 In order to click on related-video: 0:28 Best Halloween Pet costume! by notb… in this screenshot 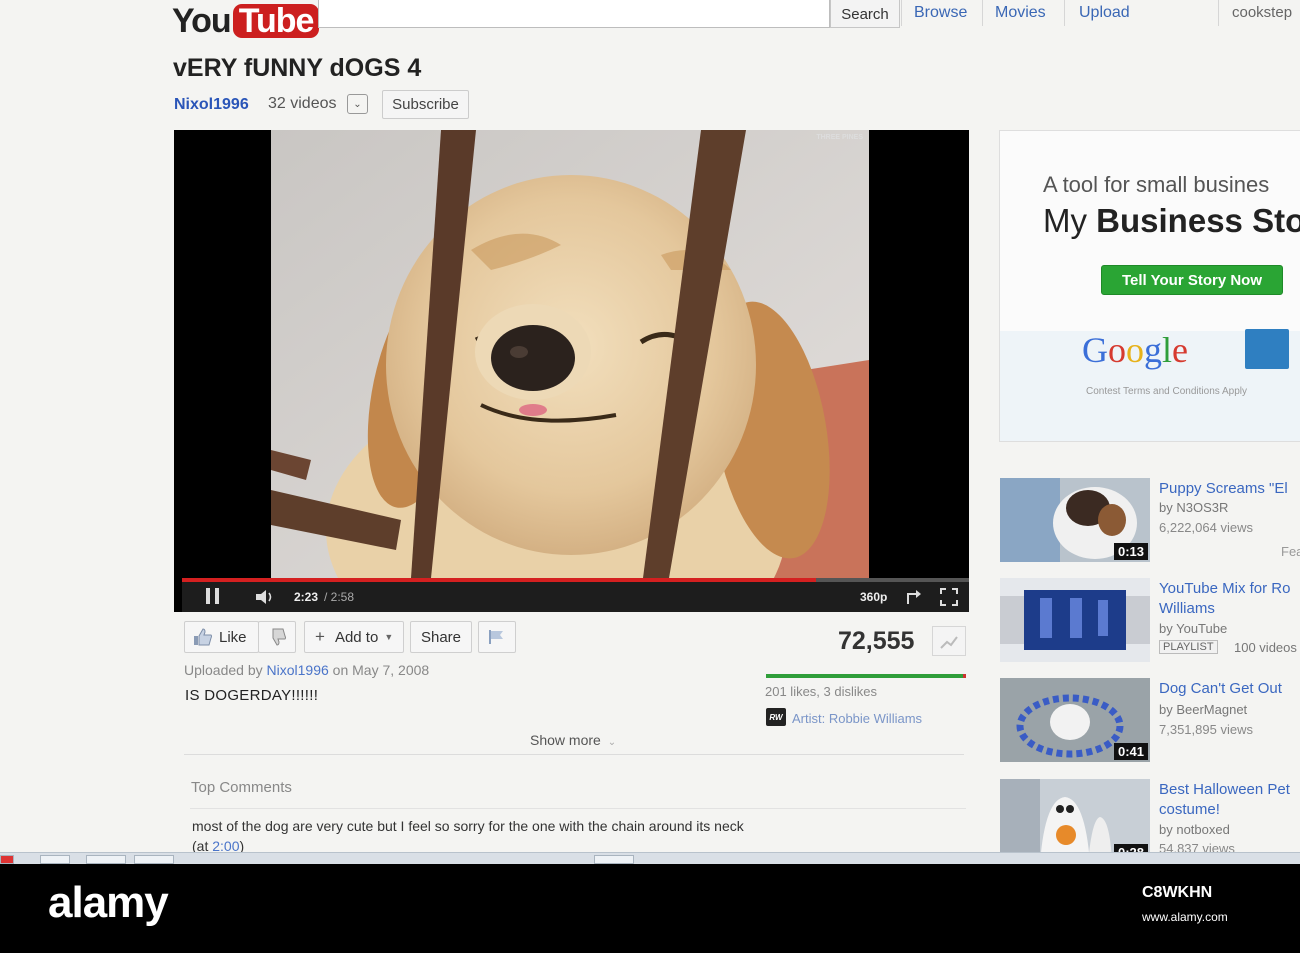, I will do `click(1150, 820)`.